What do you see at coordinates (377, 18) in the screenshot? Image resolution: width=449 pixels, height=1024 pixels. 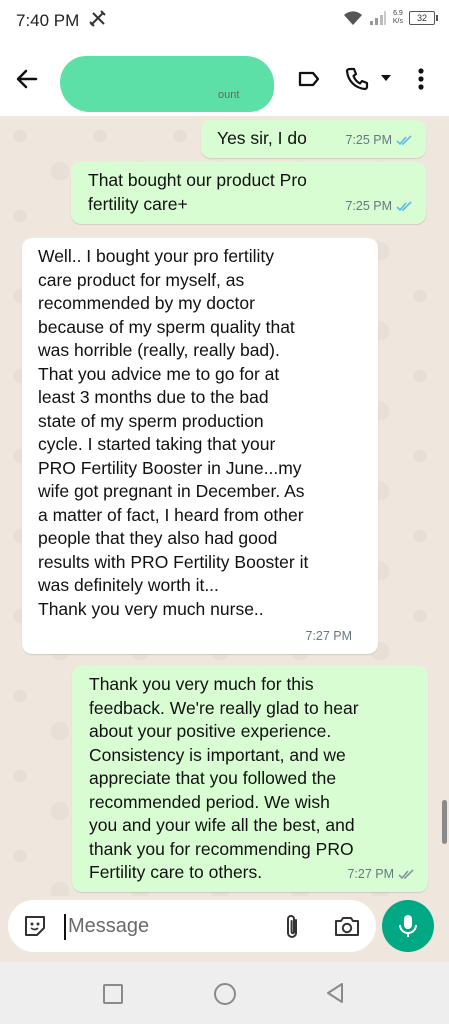 I see `signal-icon` at bounding box center [377, 18].